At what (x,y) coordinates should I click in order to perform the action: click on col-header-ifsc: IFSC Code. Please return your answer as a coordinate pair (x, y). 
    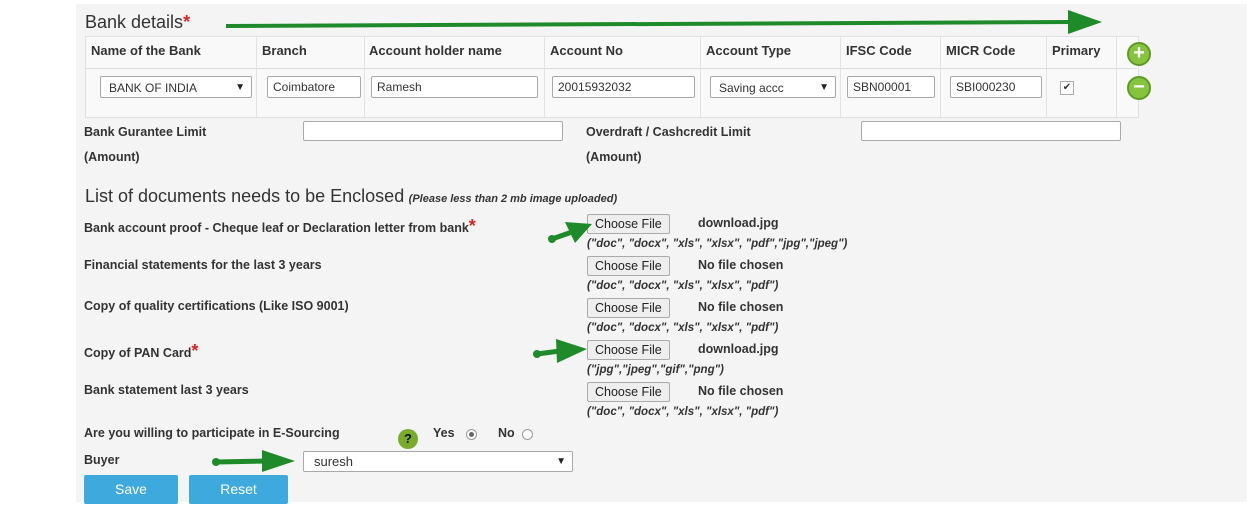
    Looking at the image, I should click on (879, 50).